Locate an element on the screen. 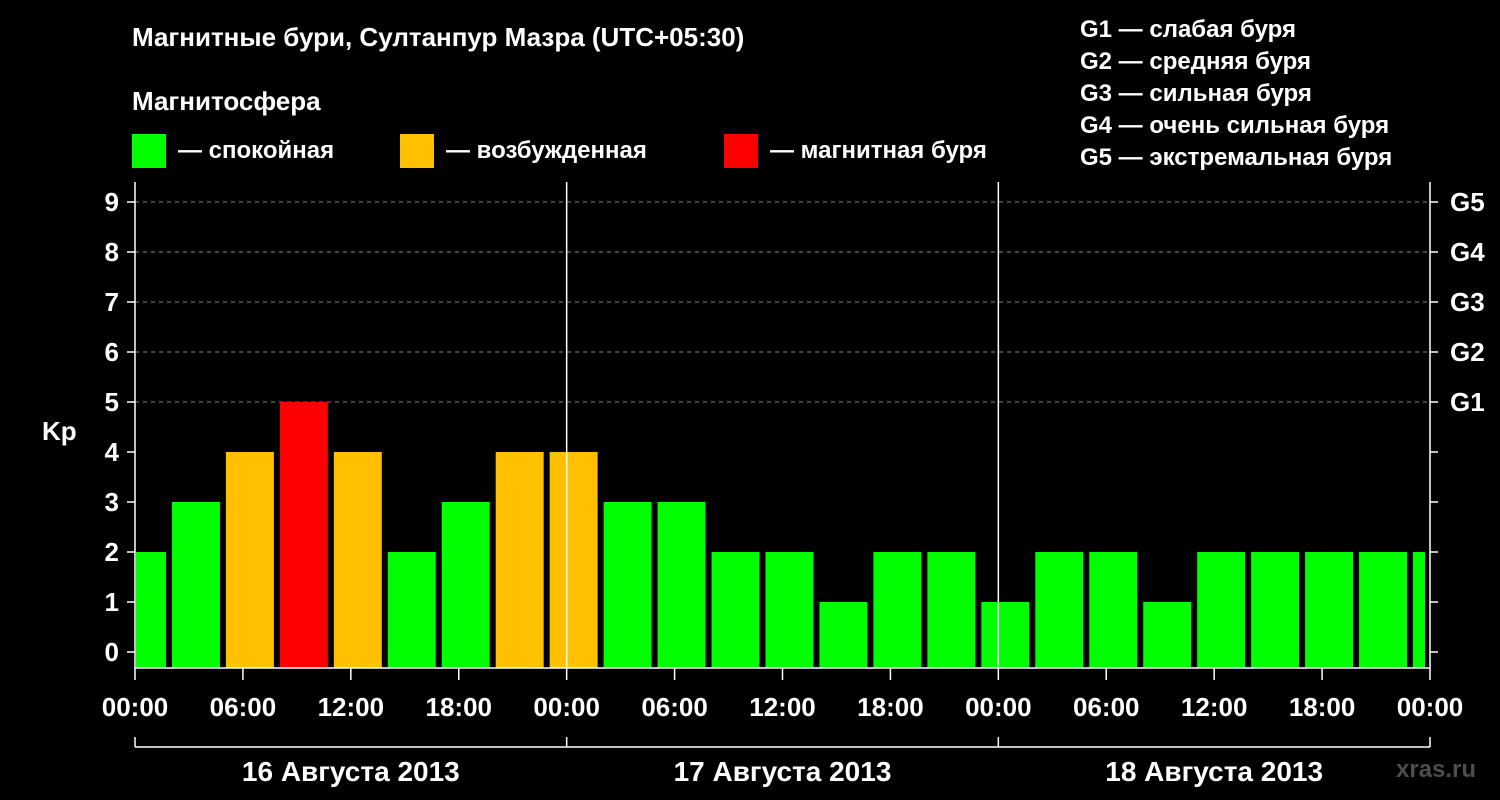  g-level-label: G5 is located at coordinates (1467, 202).